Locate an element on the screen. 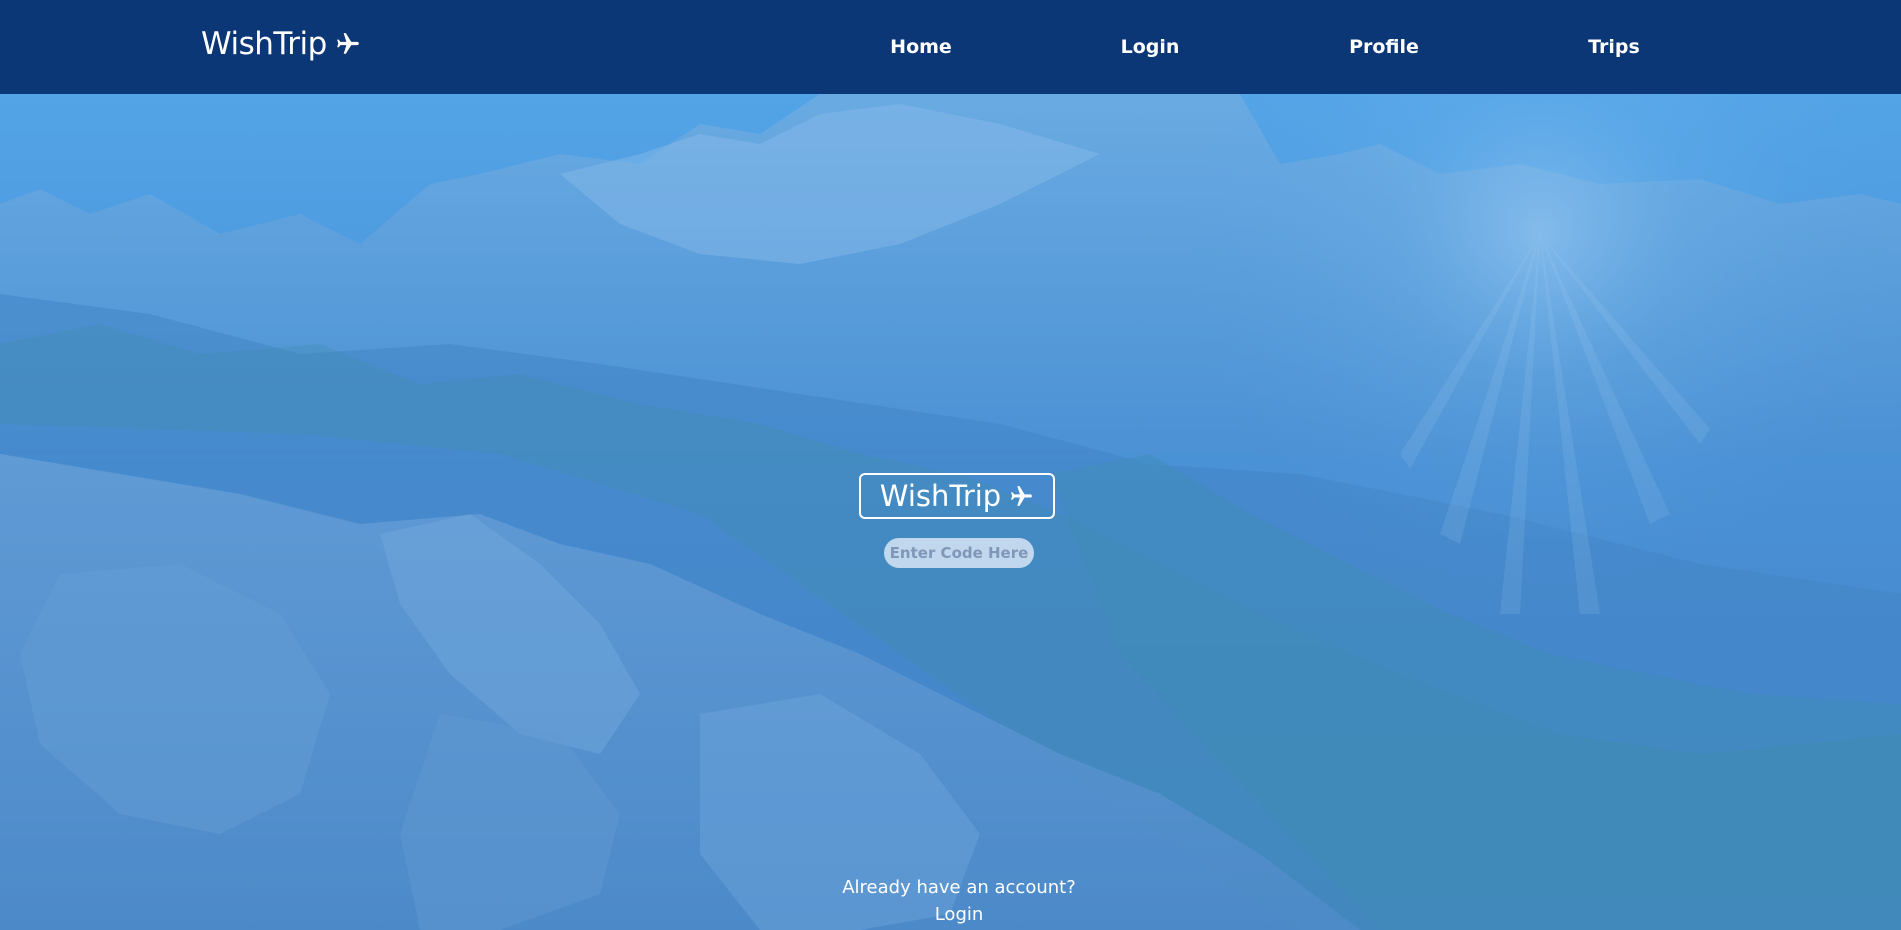 This screenshot has width=1901, height=930. login-link-container: Login is located at coordinates (950, 914).